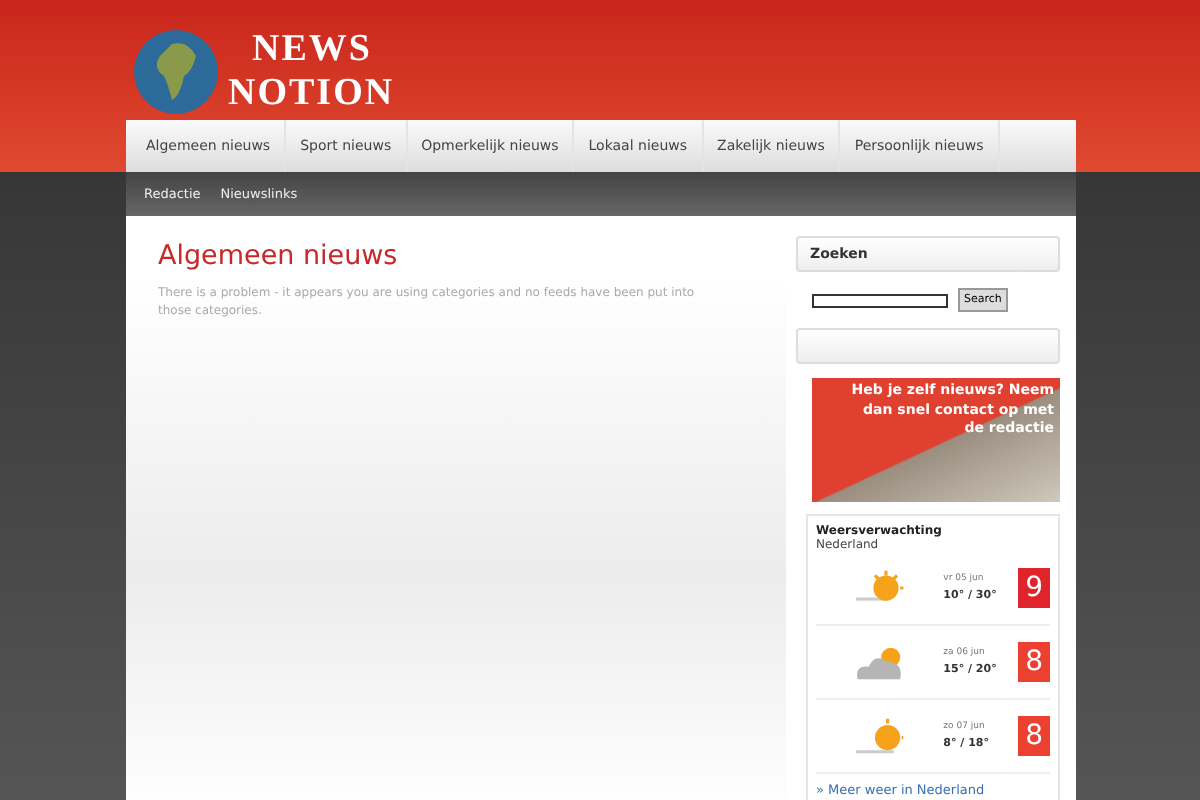  What do you see at coordinates (880, 300) in the screenshot?
I see `search-field` at bounding box center [880, 300].